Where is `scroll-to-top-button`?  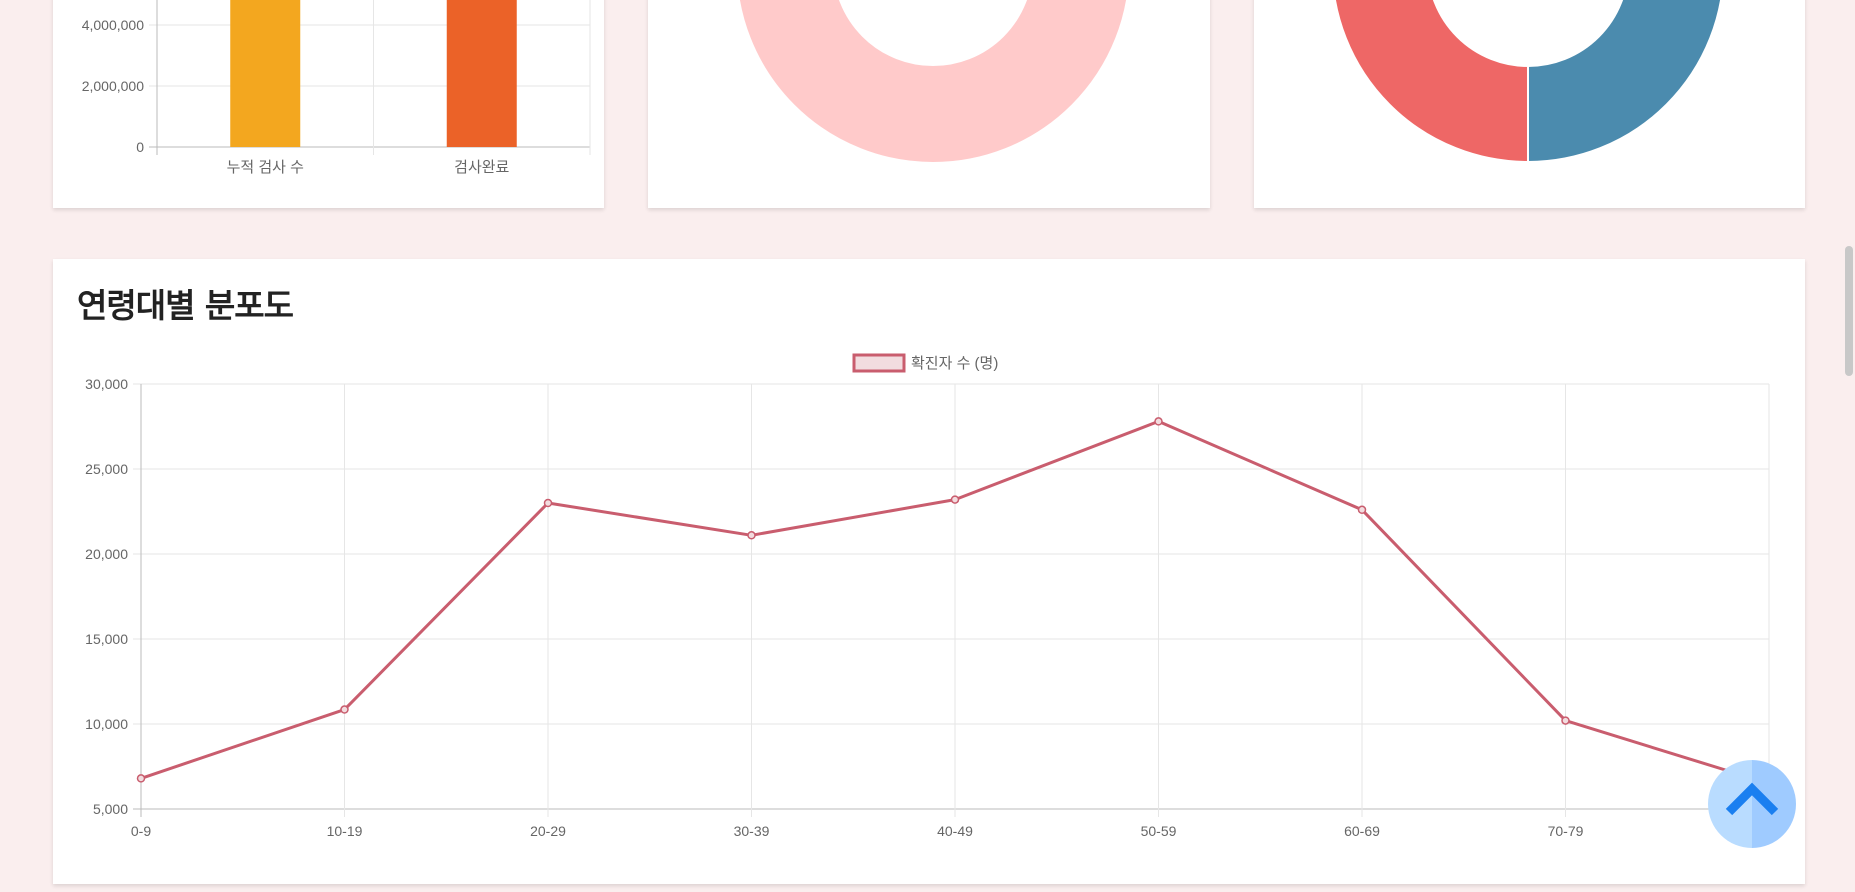 scroll-to-top-button is located at coordinates (1752, 804).